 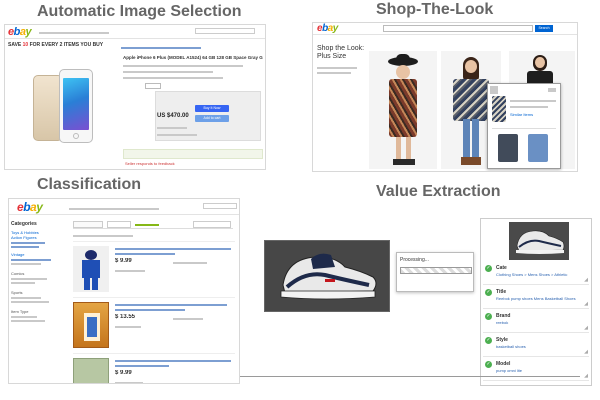 I want to click on product-image, so click(x=61, y=111).